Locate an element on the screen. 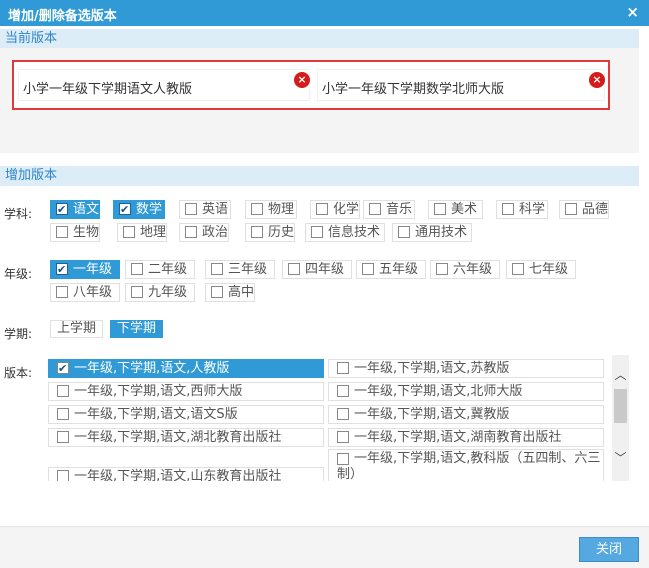 The width and height of the screenshot is (649, 568). grade-option-label: 高中 is located at coordinates (241, 292).